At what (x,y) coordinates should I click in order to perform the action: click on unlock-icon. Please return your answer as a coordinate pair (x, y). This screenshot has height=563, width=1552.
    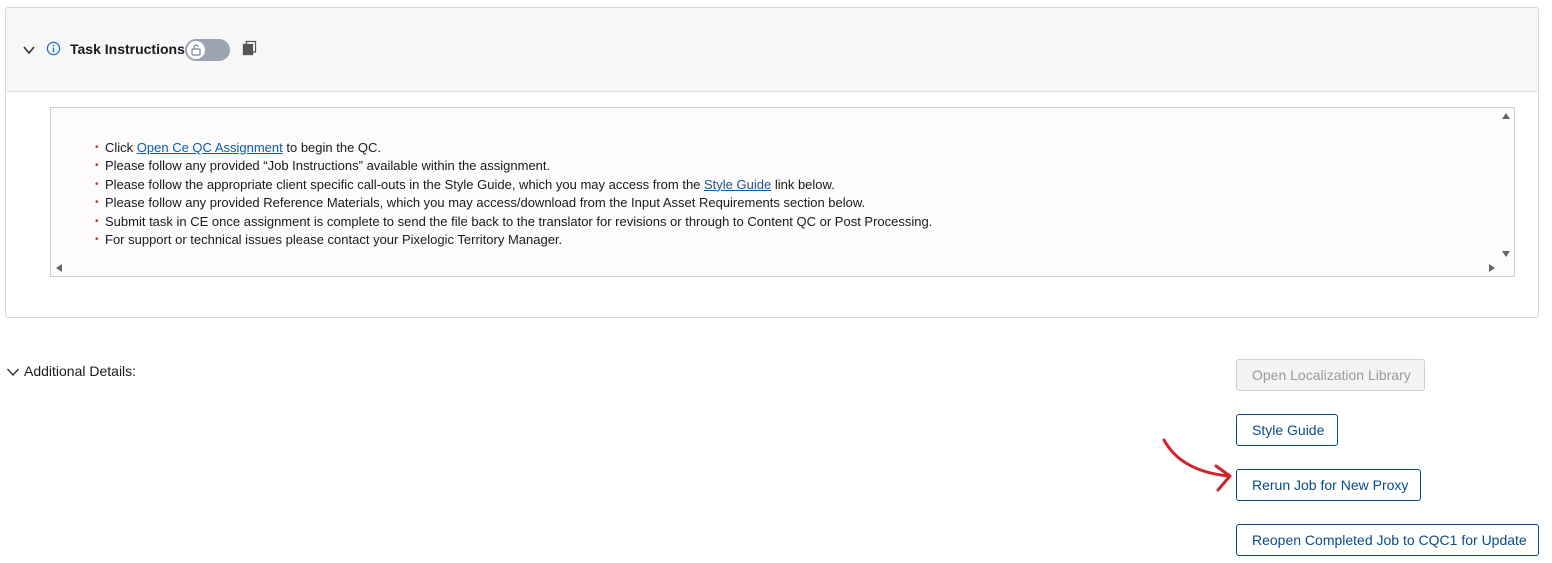
    Looking at the image, I should click on (196, 50).